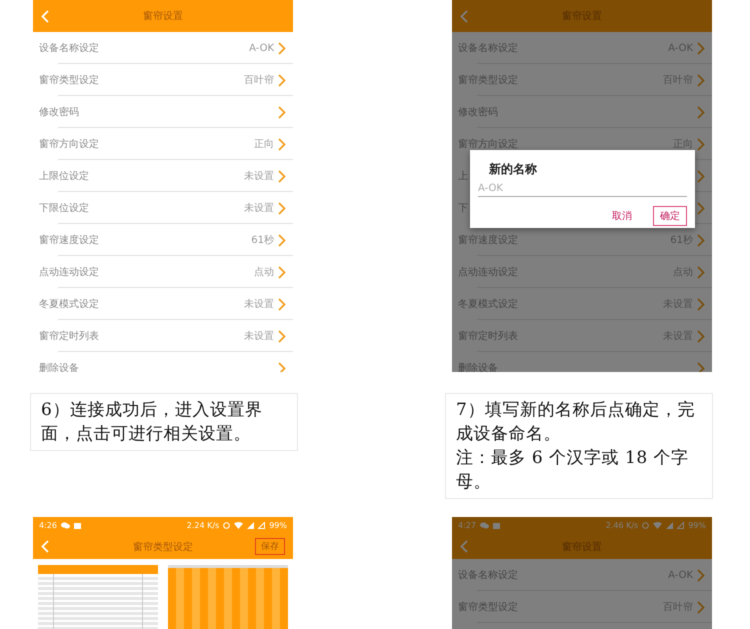  What do you see at coordinates (513, 169) in the screenshot?
I see `dialog-title: 新的名称` at bounding box center [513, 169].